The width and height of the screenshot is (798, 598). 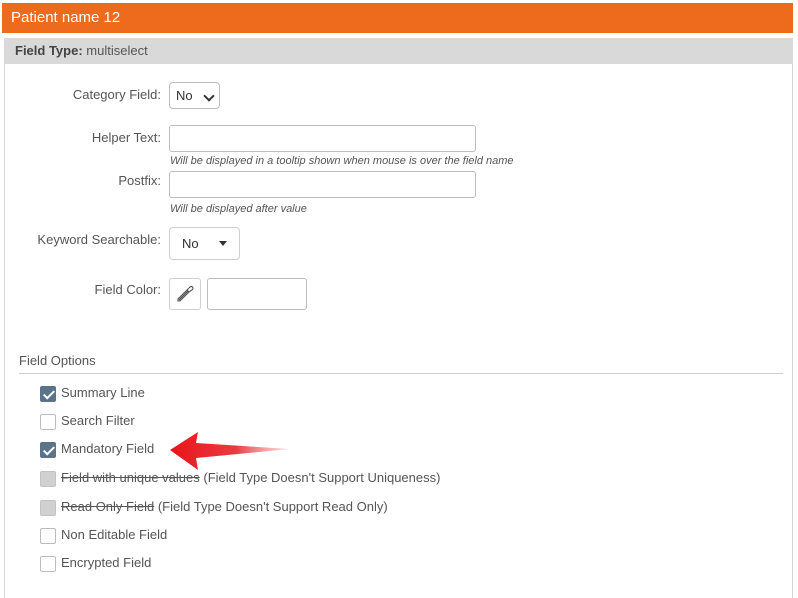 I want to click on keyword-searchable-value: No, so click(x=190, y=243).